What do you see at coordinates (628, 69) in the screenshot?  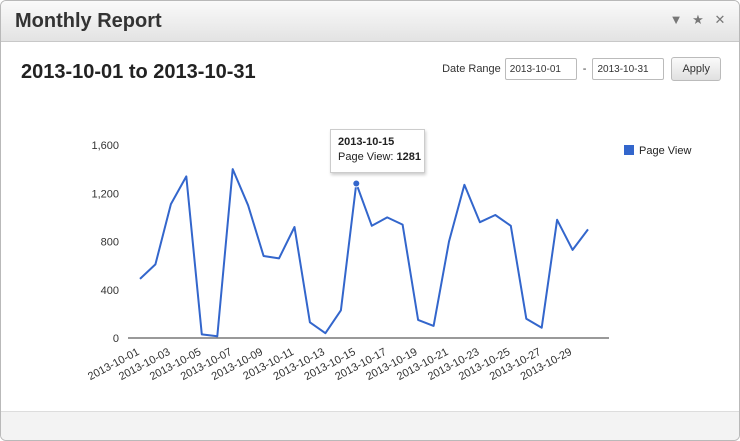 I see `end-date-input` at bounding box center [628, 69].